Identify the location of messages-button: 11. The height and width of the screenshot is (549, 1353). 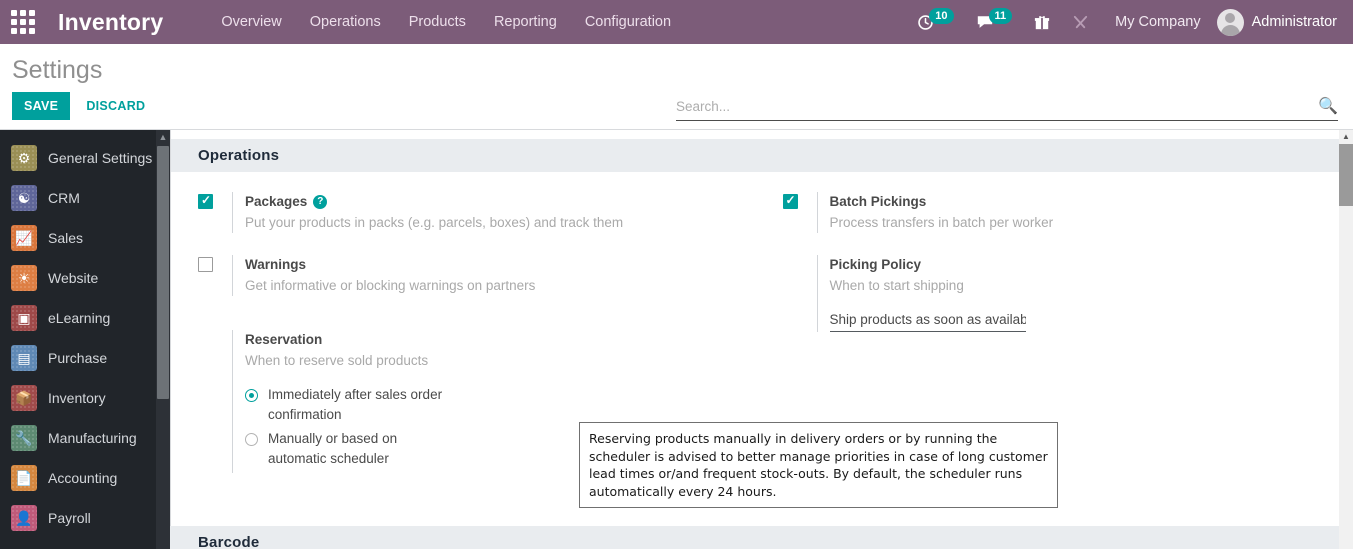
(994, 22).